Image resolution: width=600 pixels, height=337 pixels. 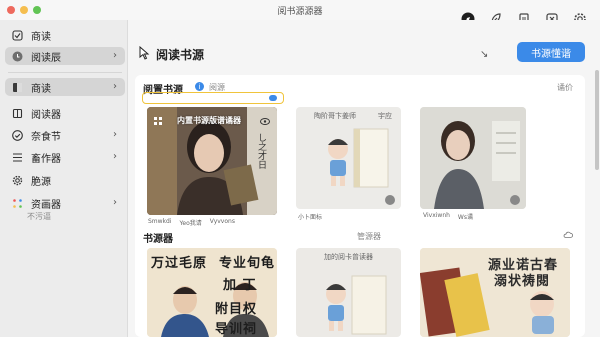 I want to click on pointer-icon, so click(x=144, y=54).